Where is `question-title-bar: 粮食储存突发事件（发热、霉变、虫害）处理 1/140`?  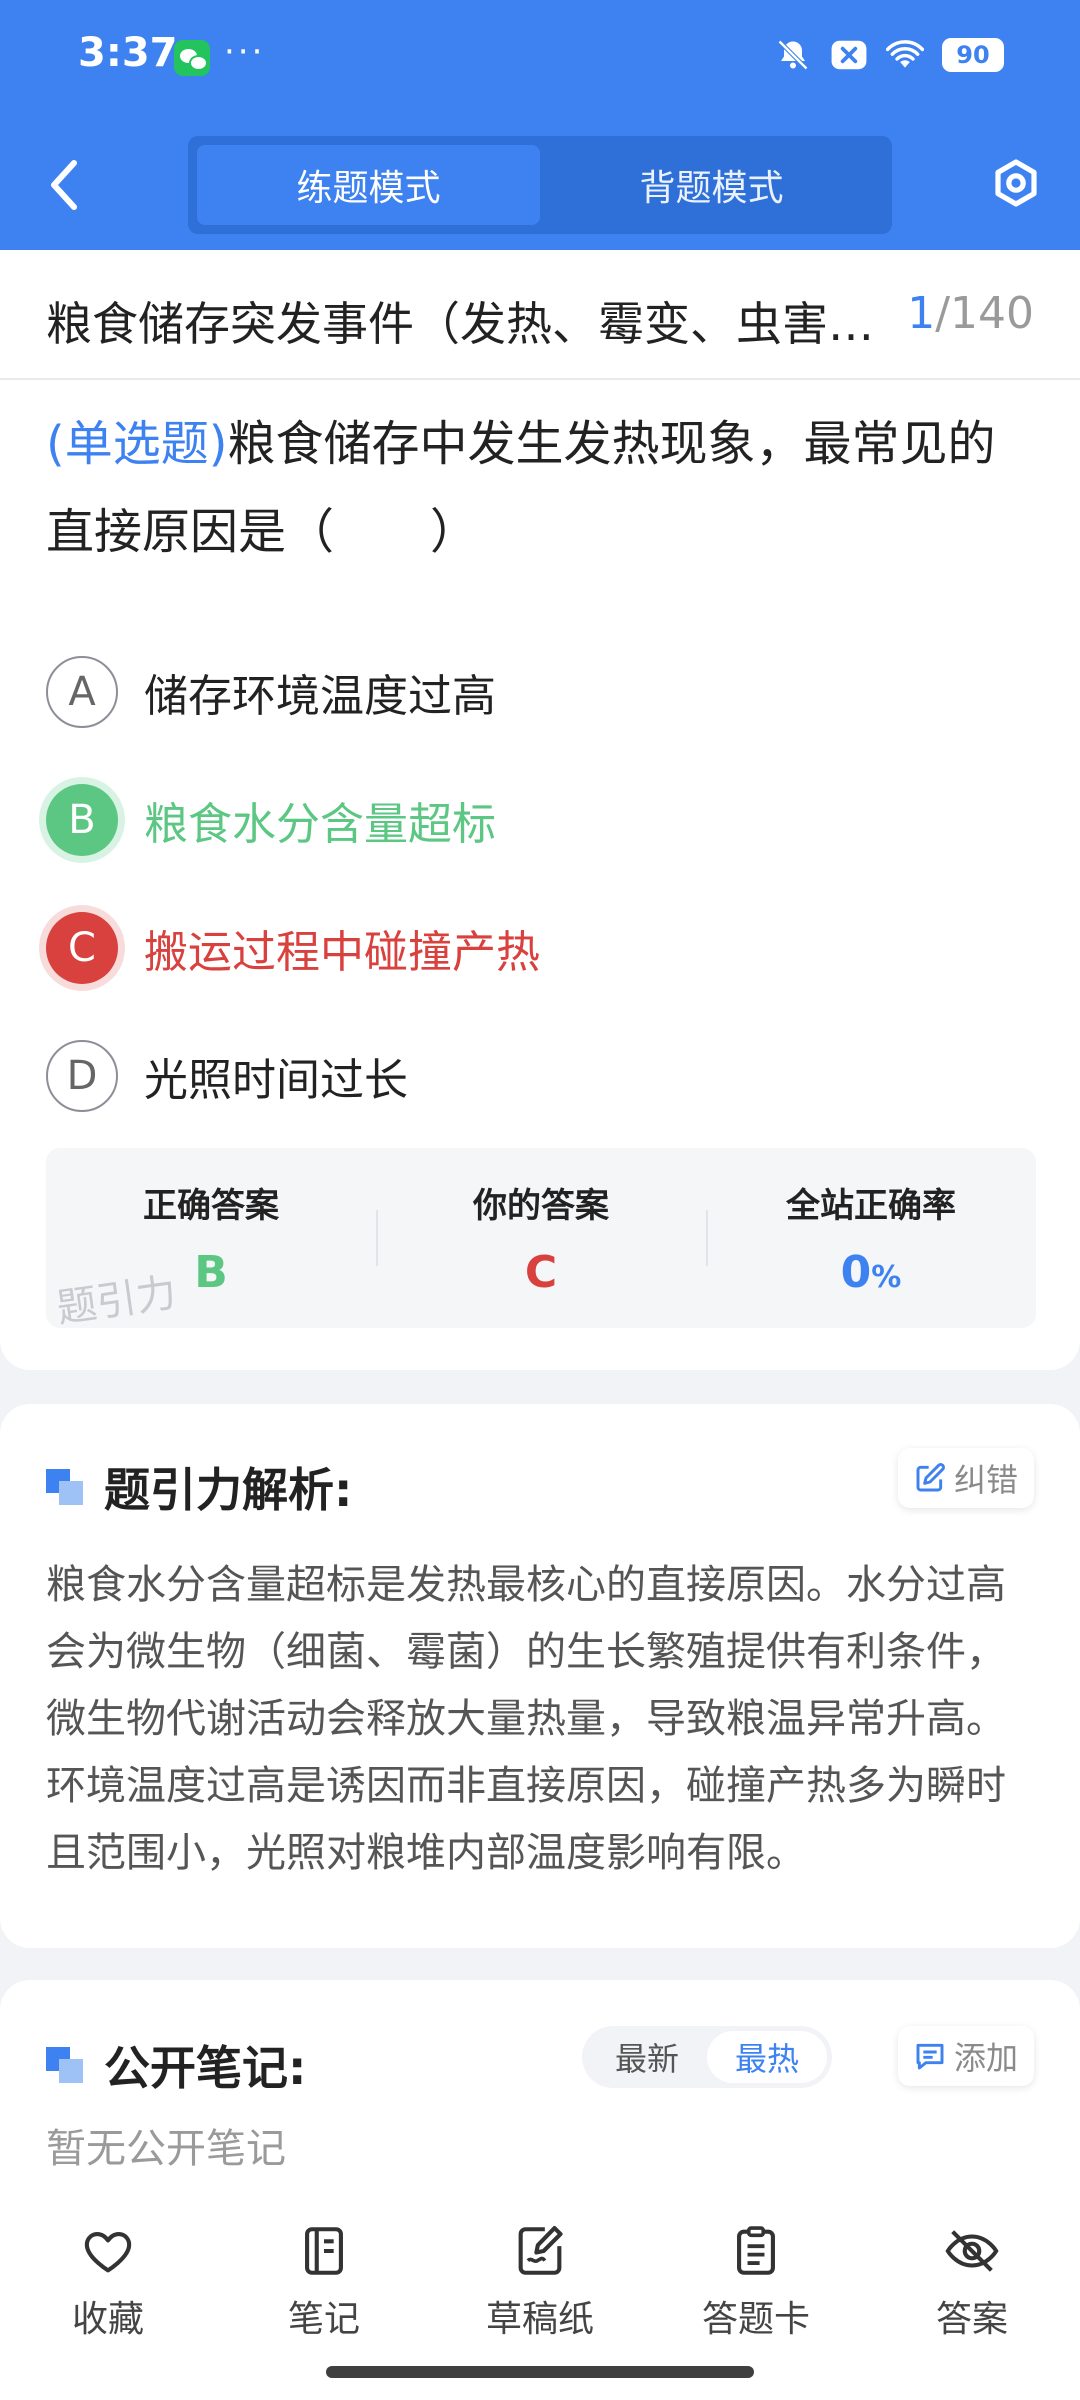 question-title-bar: 粮食储存突发事件（发热、霉变、虫害）处理 1/140 is located at coordinates (540, 315).